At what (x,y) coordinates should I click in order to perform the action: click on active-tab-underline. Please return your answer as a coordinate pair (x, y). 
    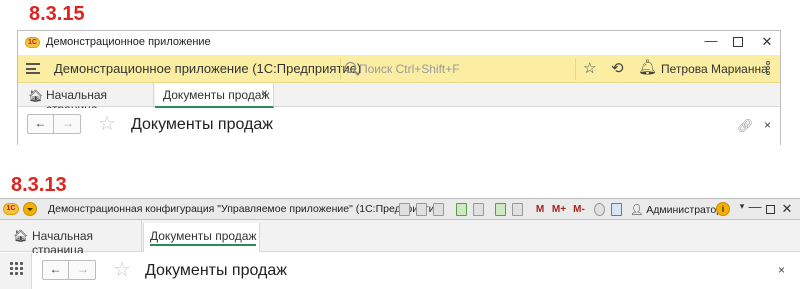
    Looking at the image, I should click on (203, 245).